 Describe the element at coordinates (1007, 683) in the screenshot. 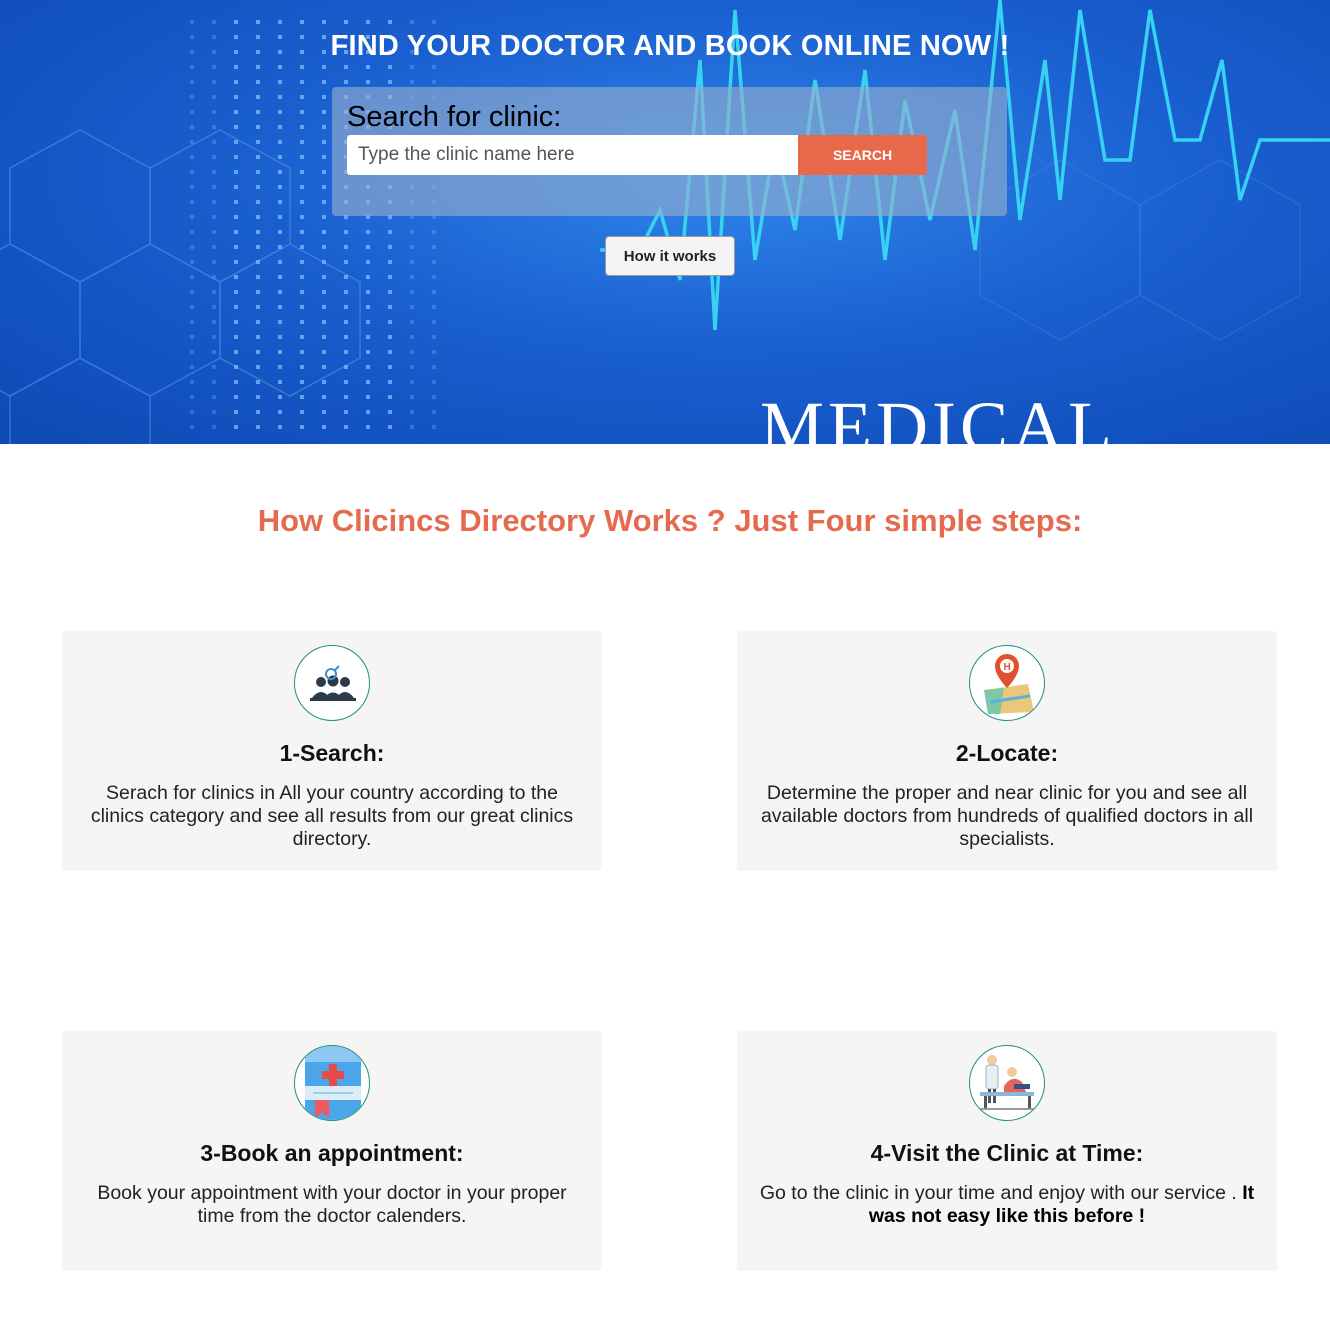

I see `map-location-pin-icon: H` at that location.